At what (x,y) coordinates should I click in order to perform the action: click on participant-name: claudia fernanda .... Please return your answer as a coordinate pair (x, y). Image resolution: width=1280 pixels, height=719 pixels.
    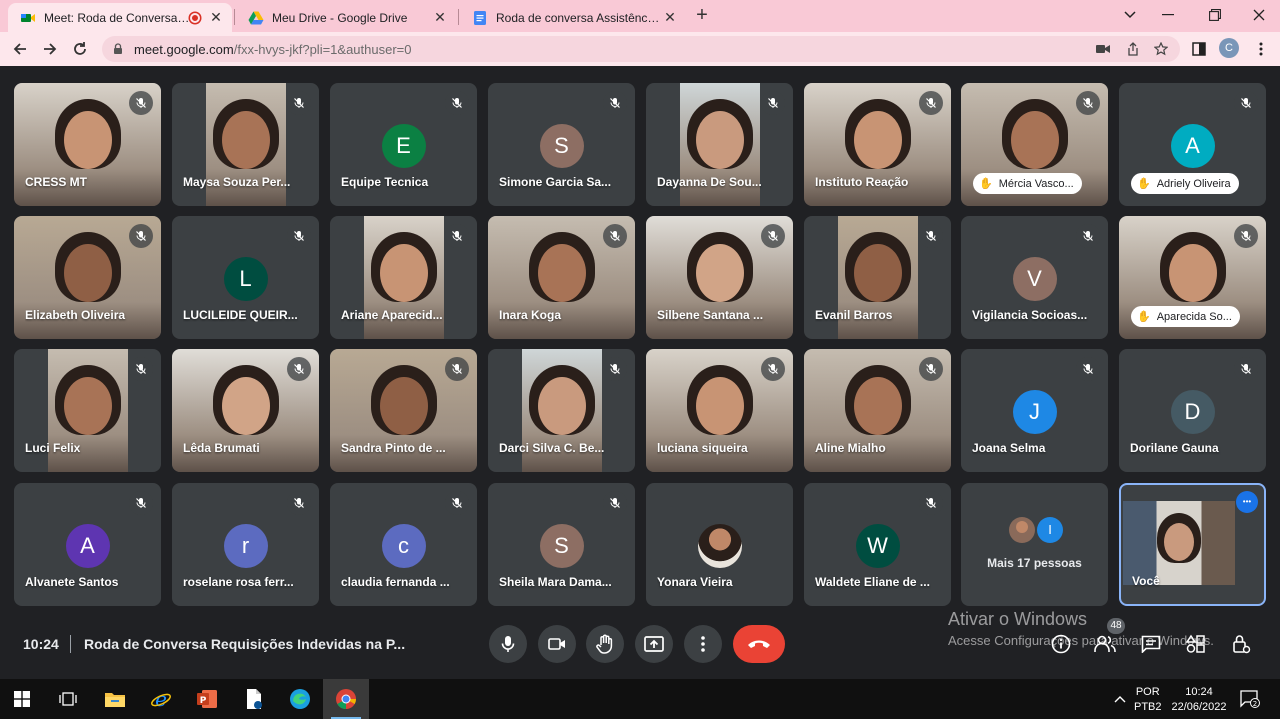
    Looking at the image, I should click on (395, 582).